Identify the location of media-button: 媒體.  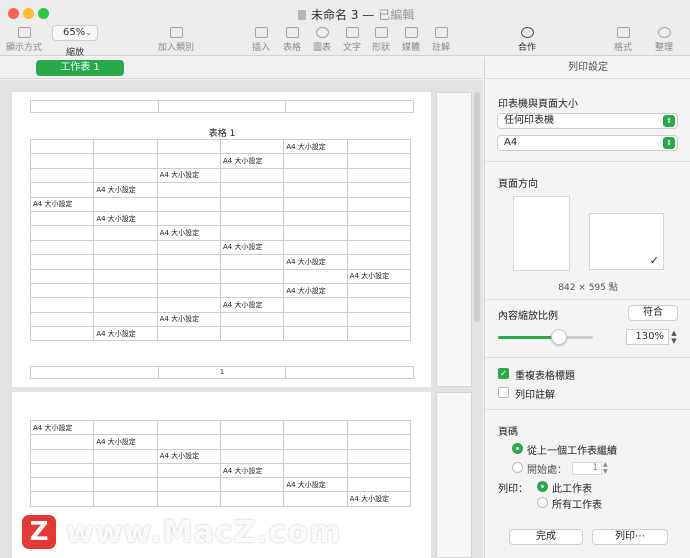
(411, 40).